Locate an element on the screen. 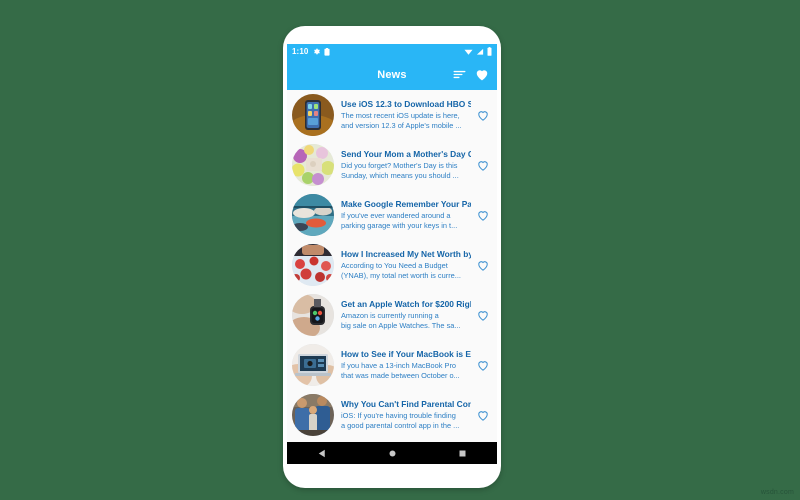 The height and width of the screenshot is (500, 800). wifi-icon is located at coordinates (468, 52).